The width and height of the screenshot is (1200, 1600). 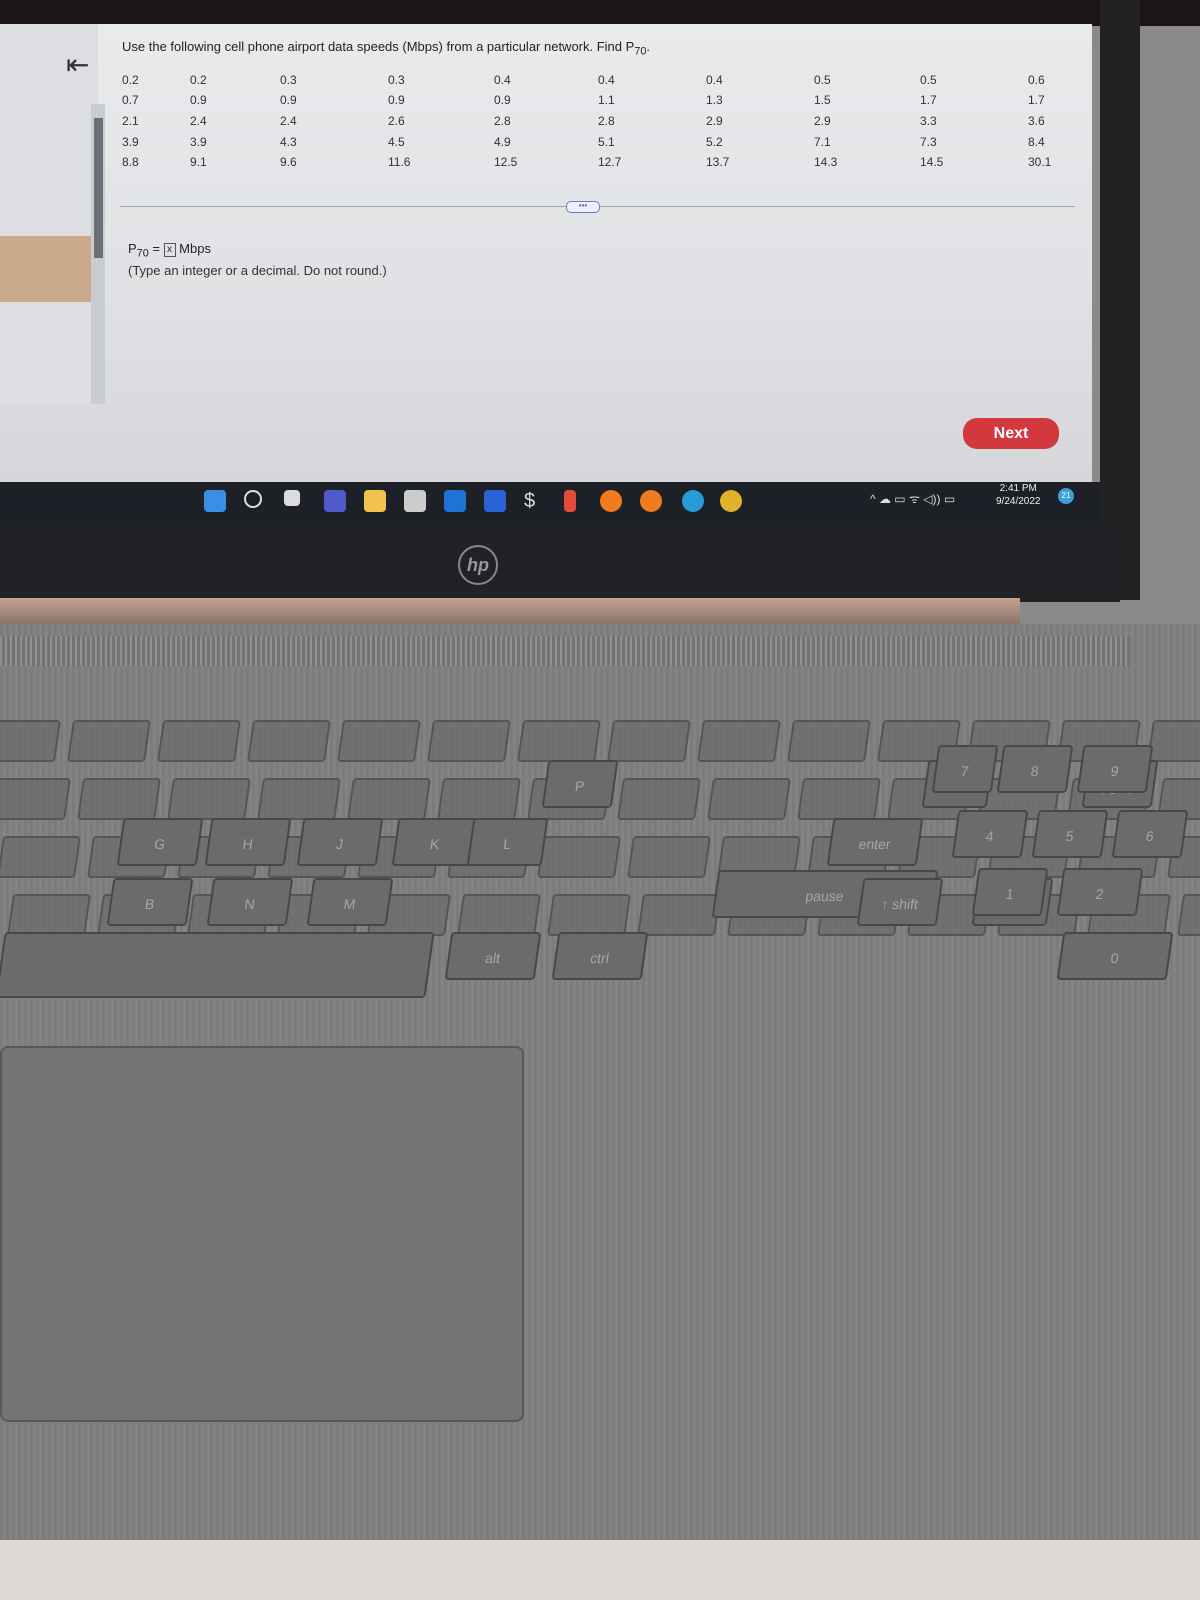 What do you see at coordinates (1070, 834) in the screenshot?
I see `key: 5` at bounding box center [1070, 834].